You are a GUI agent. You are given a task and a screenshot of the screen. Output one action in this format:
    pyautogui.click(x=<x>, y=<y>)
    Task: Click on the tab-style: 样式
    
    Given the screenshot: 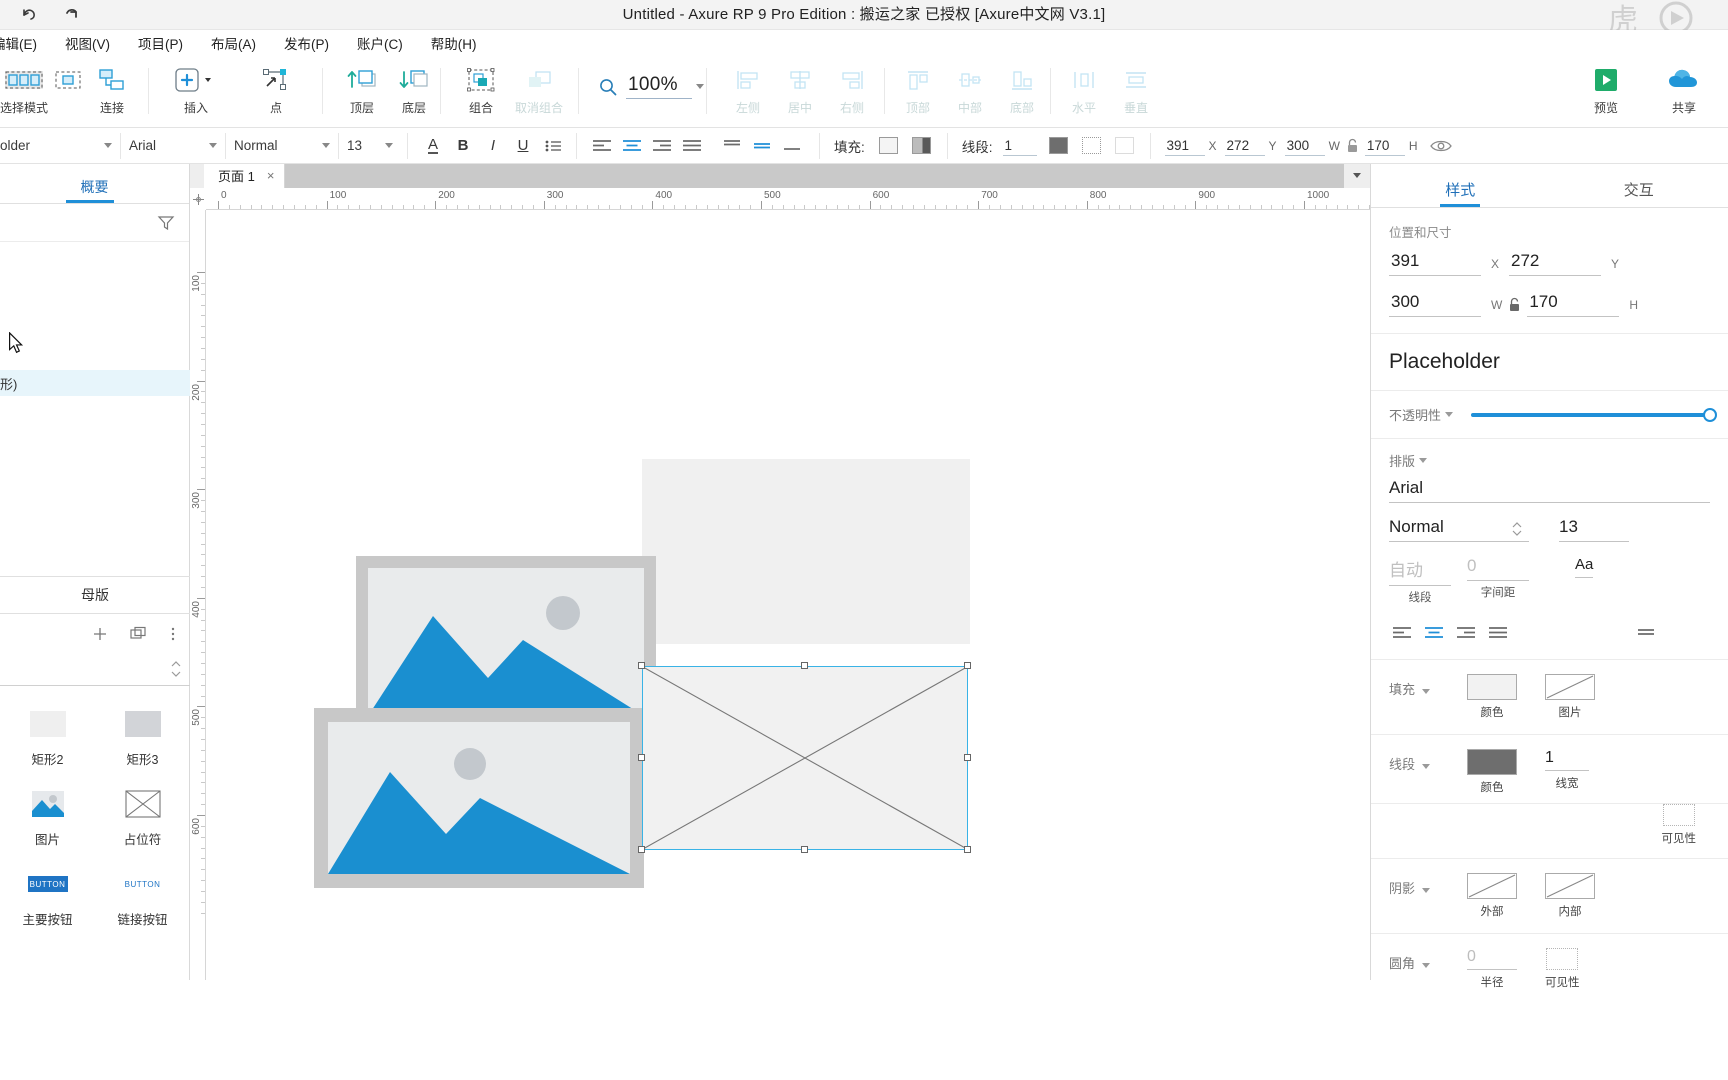 What is the action you would take?
    pyautogui.click(x=1460, y=185)
    